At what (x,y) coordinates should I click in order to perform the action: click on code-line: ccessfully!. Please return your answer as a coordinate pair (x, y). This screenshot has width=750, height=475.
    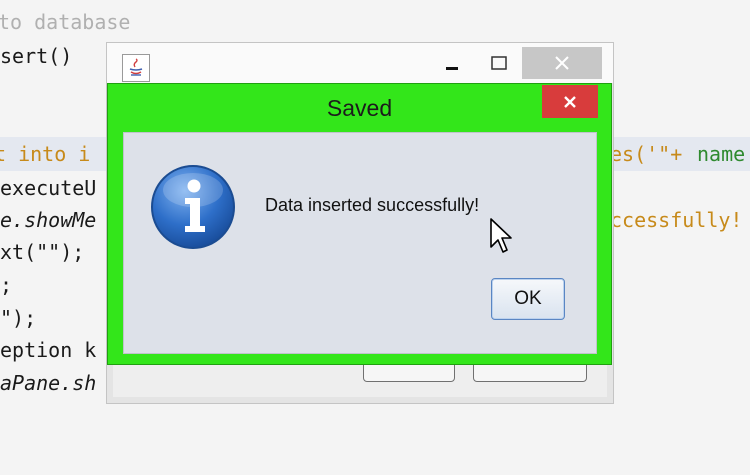
    Looking at the image, I should click on (676, 220).